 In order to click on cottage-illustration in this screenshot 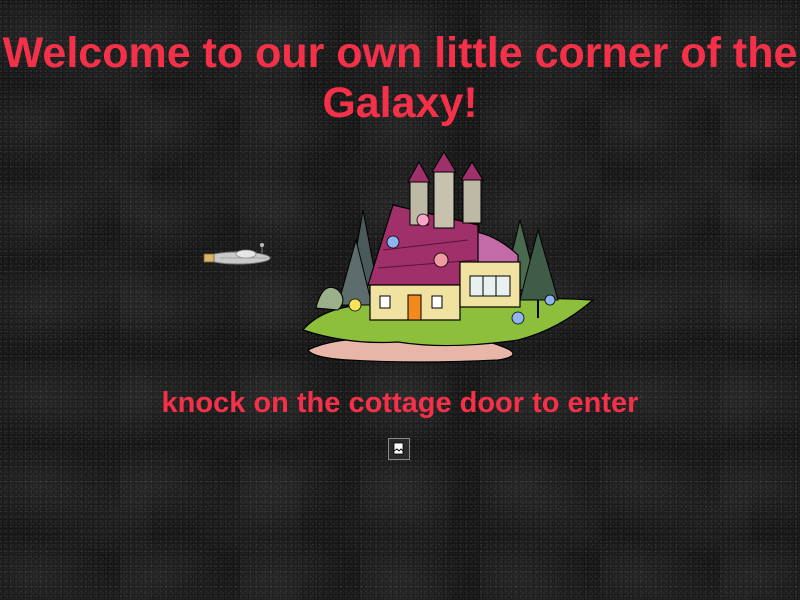, I will do `click(448, 257)`.